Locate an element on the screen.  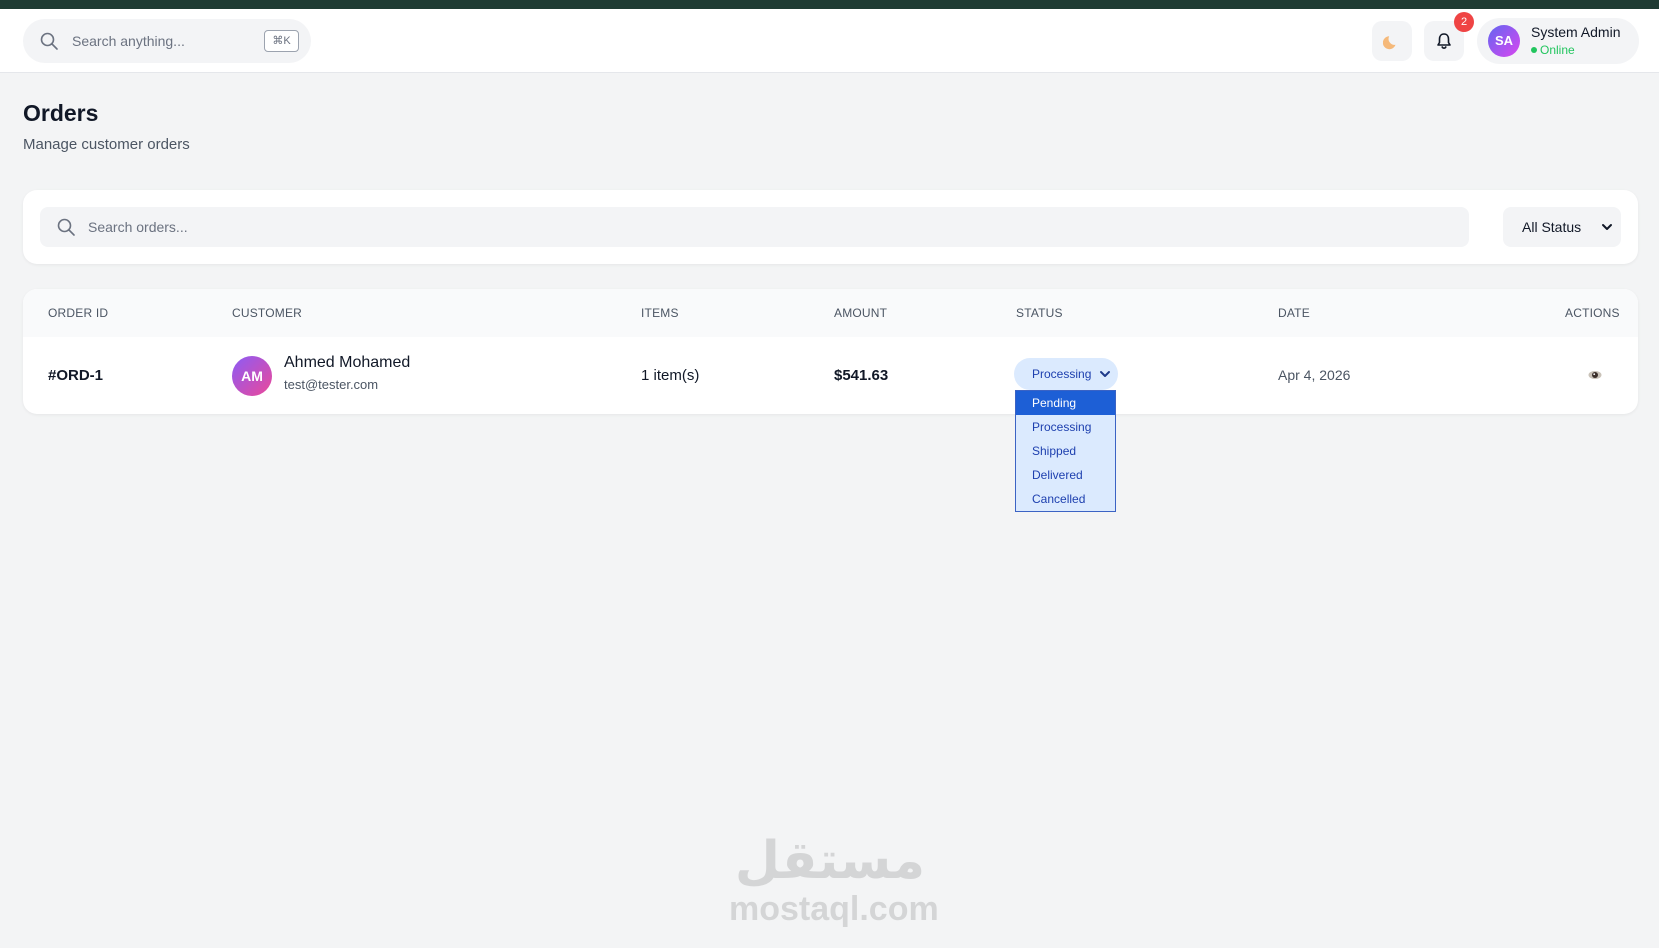
global-search-input: Search anything... ⌘K is located at coordinates (167, 41).